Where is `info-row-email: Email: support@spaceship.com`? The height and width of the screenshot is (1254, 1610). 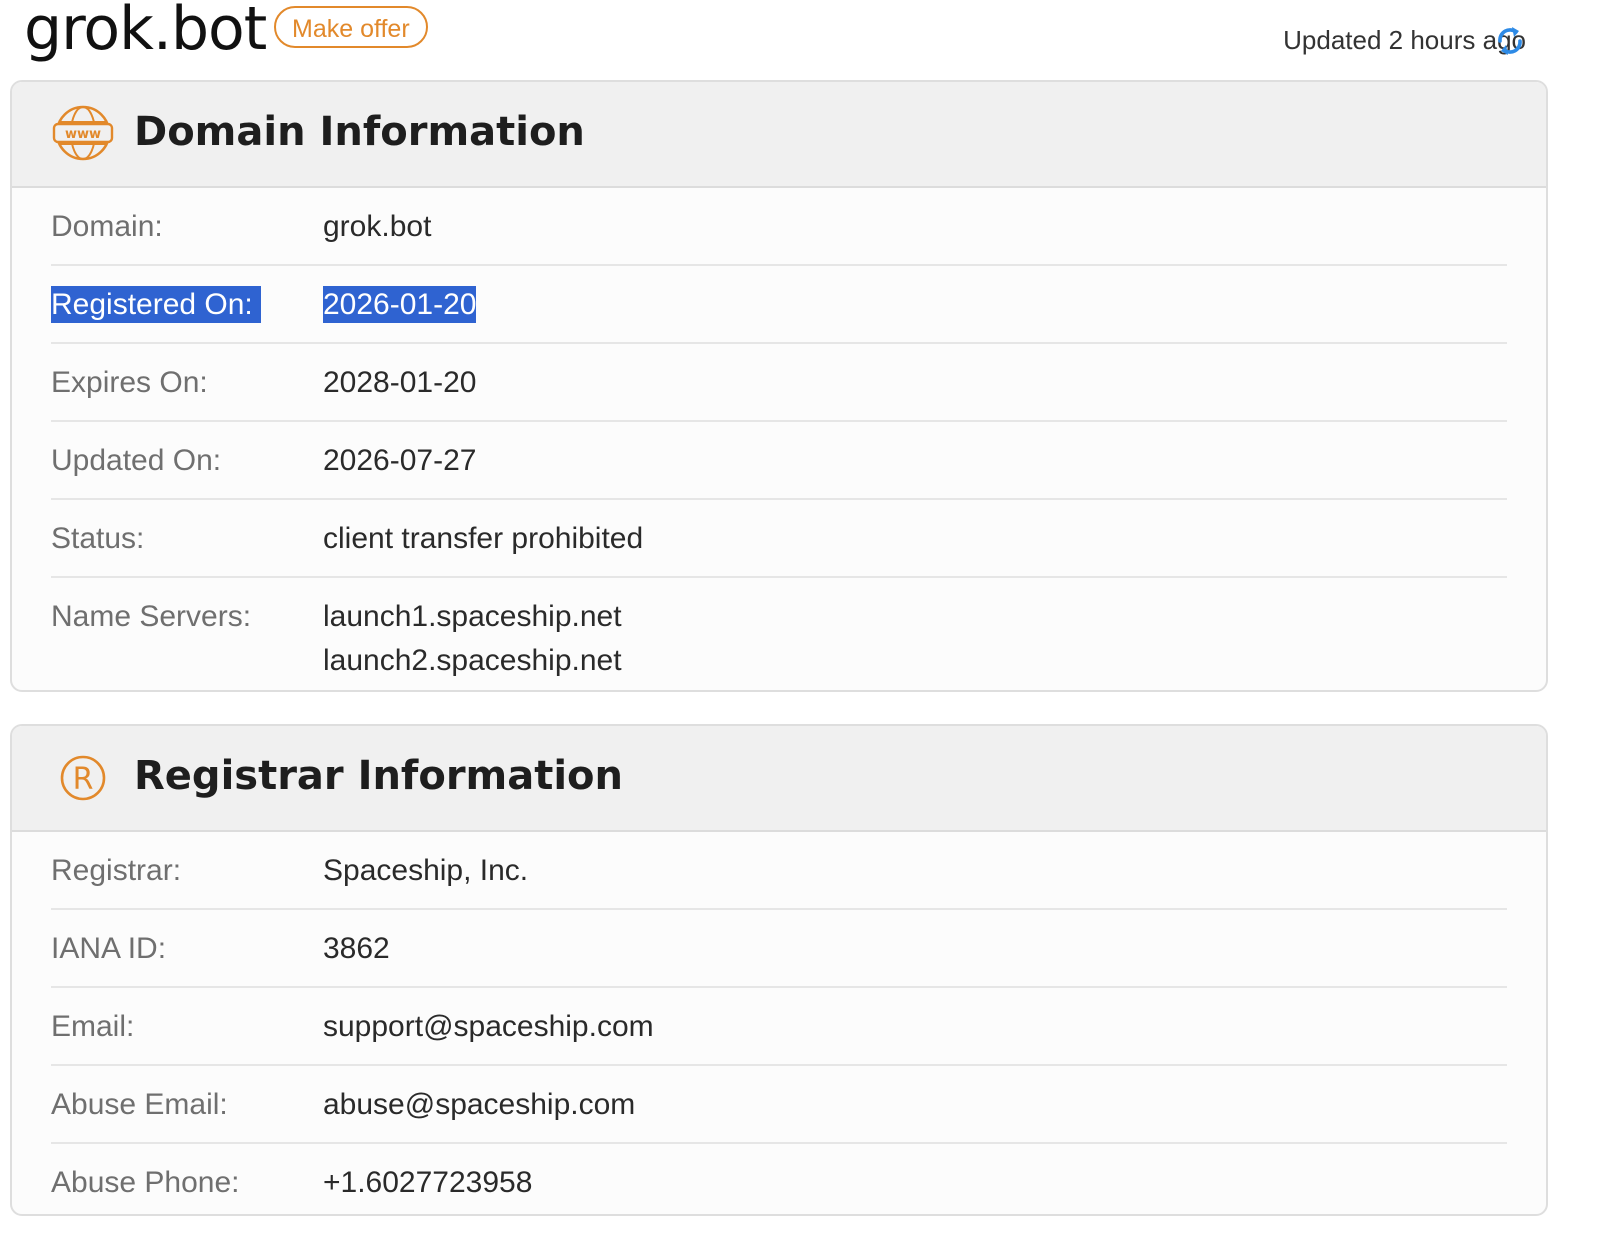 info-row-email: Email: support@spaceship.com is located at coordinates (779, 1027).